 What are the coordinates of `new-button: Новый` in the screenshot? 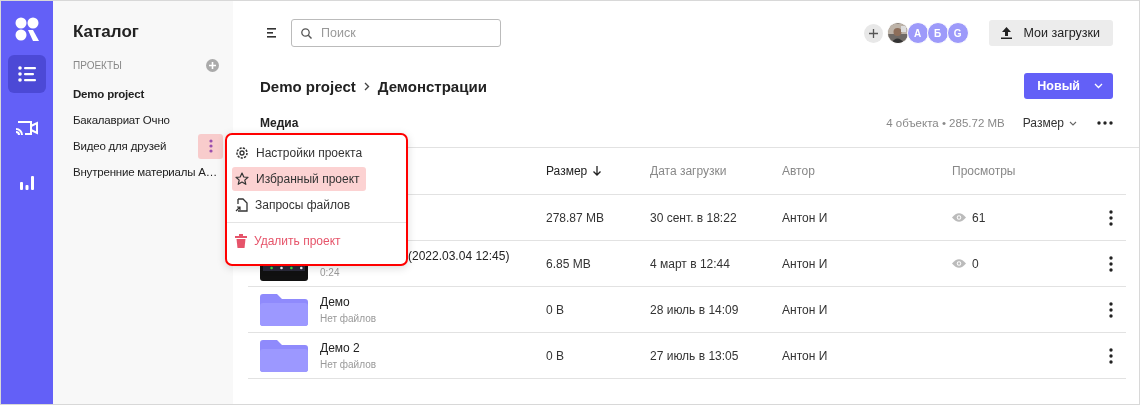 It's located at (1068, 86).